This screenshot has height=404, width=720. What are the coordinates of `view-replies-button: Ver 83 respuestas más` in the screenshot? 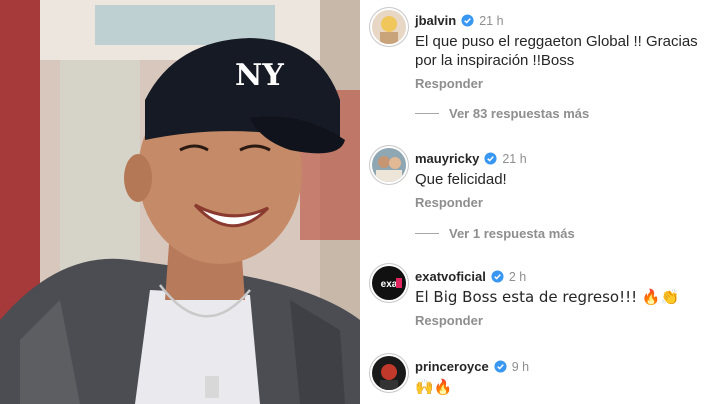 It's located at (502, 113).